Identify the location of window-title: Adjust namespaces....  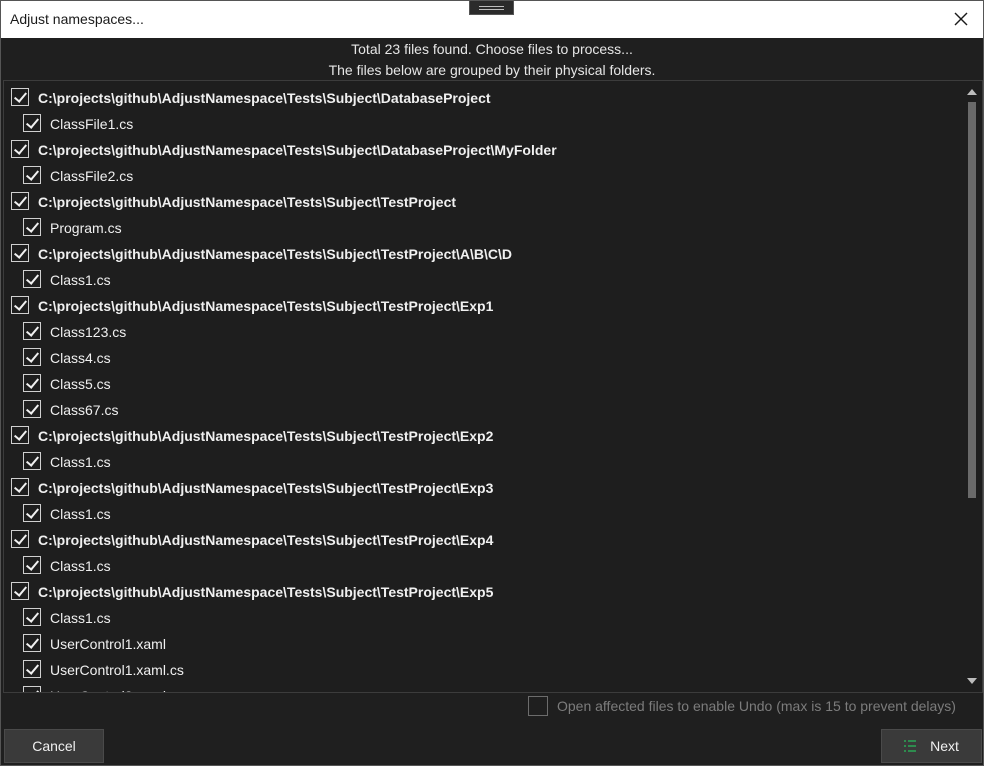
(77, 19).